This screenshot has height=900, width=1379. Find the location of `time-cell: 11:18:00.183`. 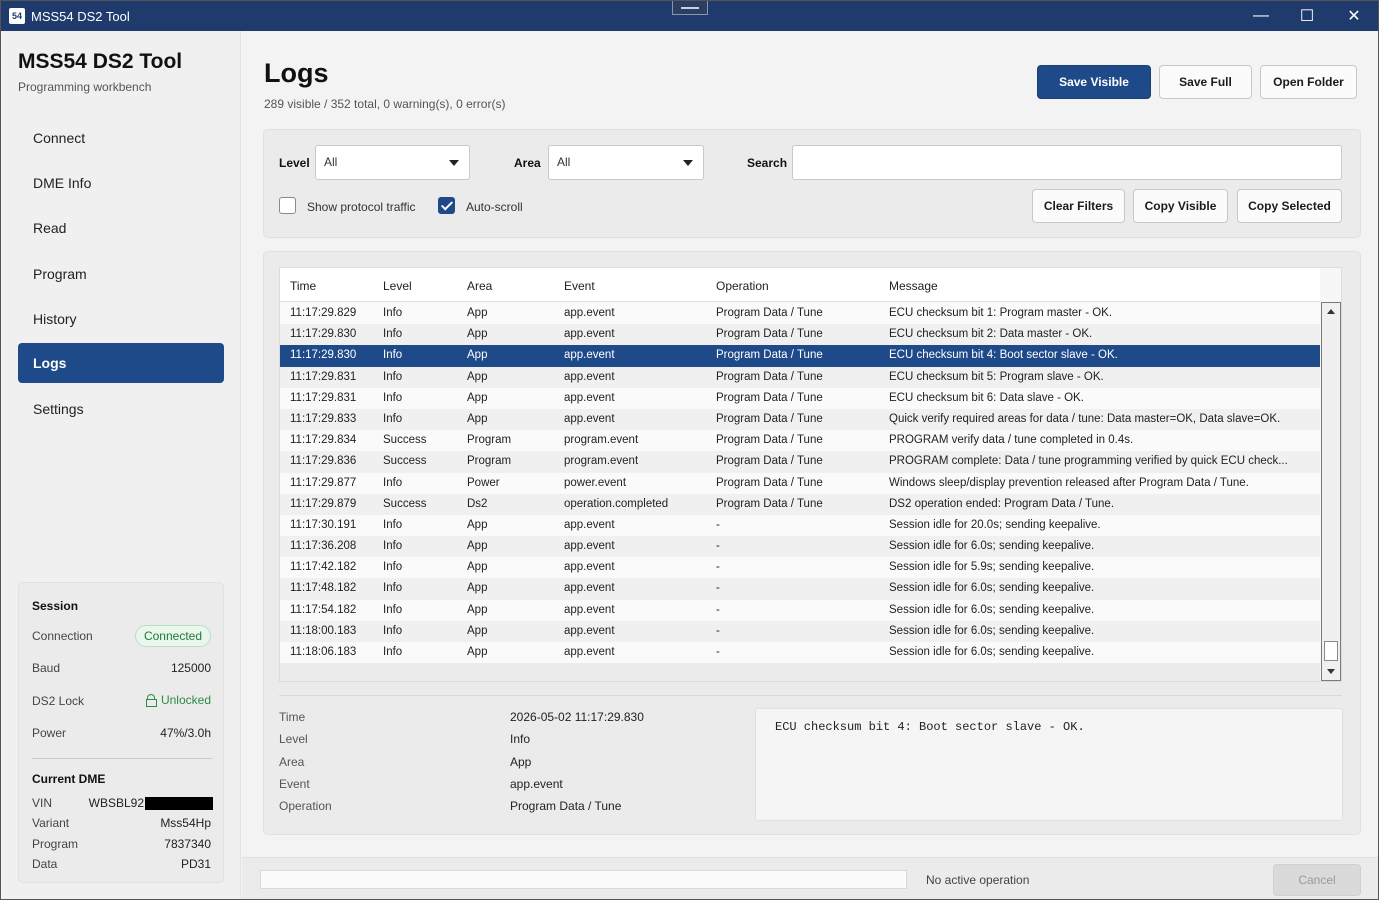

time-cell: 11:18:00.183 is located at coordinates (323, 630).